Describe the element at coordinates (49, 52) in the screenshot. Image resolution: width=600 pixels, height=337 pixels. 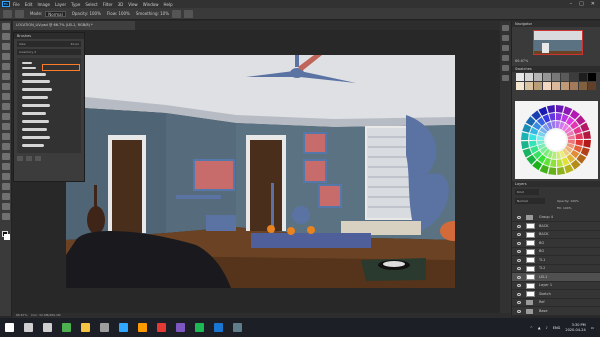
I see `brush-folder-row: Inventory 2` at that location.